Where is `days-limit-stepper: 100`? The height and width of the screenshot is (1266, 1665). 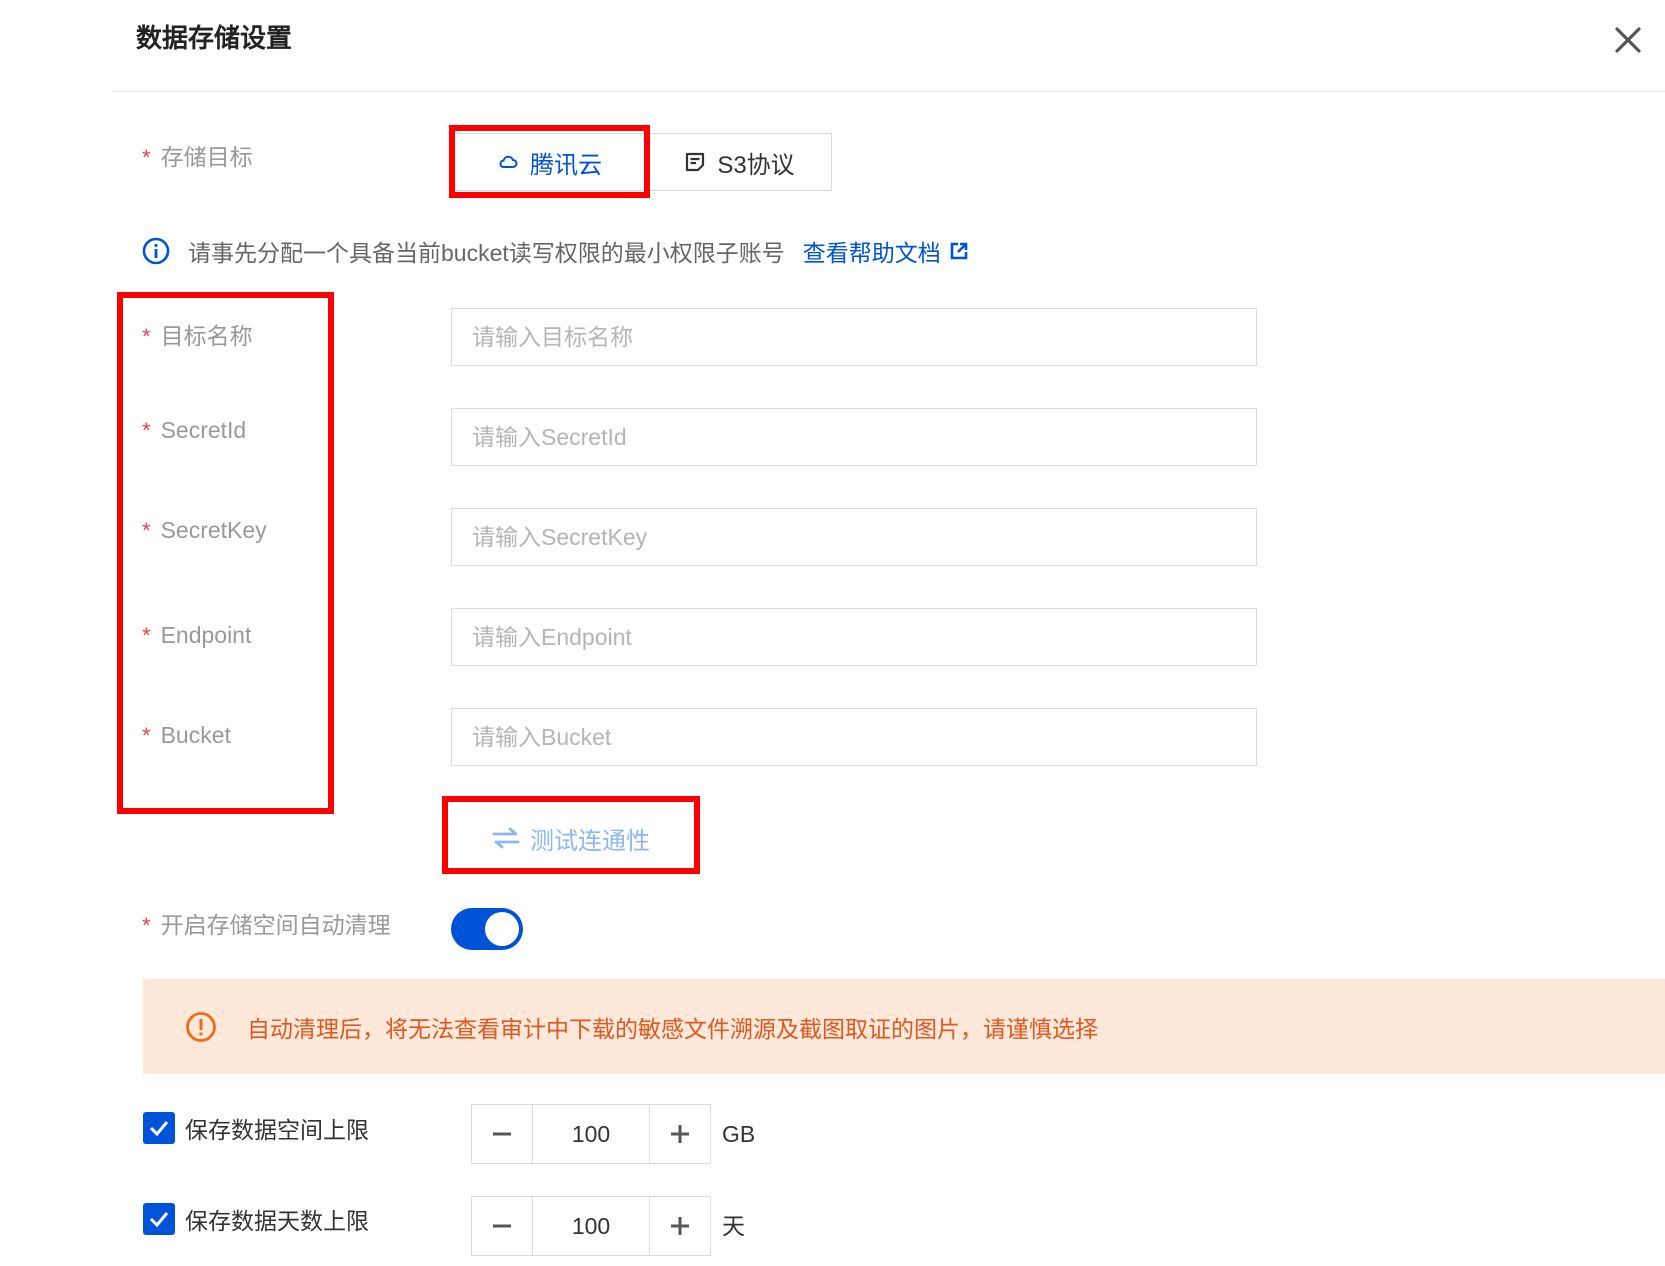
days-limit-stepper: 100 is located at coordinates (591, 1226).